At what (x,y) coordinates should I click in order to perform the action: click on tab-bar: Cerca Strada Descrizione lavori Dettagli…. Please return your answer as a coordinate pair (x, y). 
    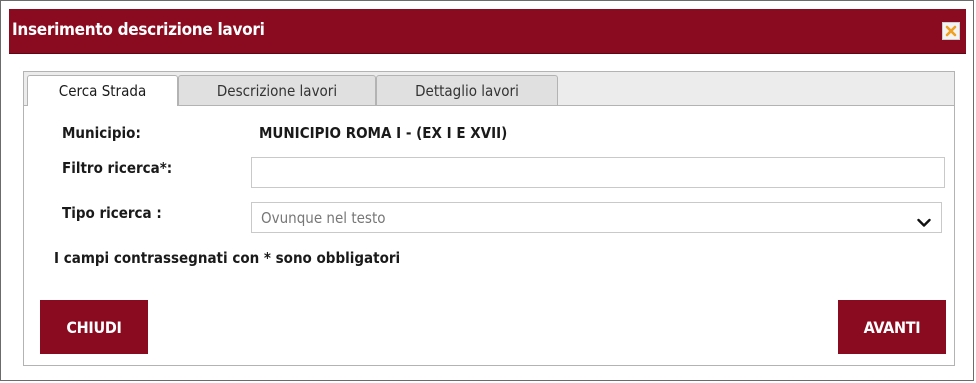
    Looking at the image, I should click on (489, 89).